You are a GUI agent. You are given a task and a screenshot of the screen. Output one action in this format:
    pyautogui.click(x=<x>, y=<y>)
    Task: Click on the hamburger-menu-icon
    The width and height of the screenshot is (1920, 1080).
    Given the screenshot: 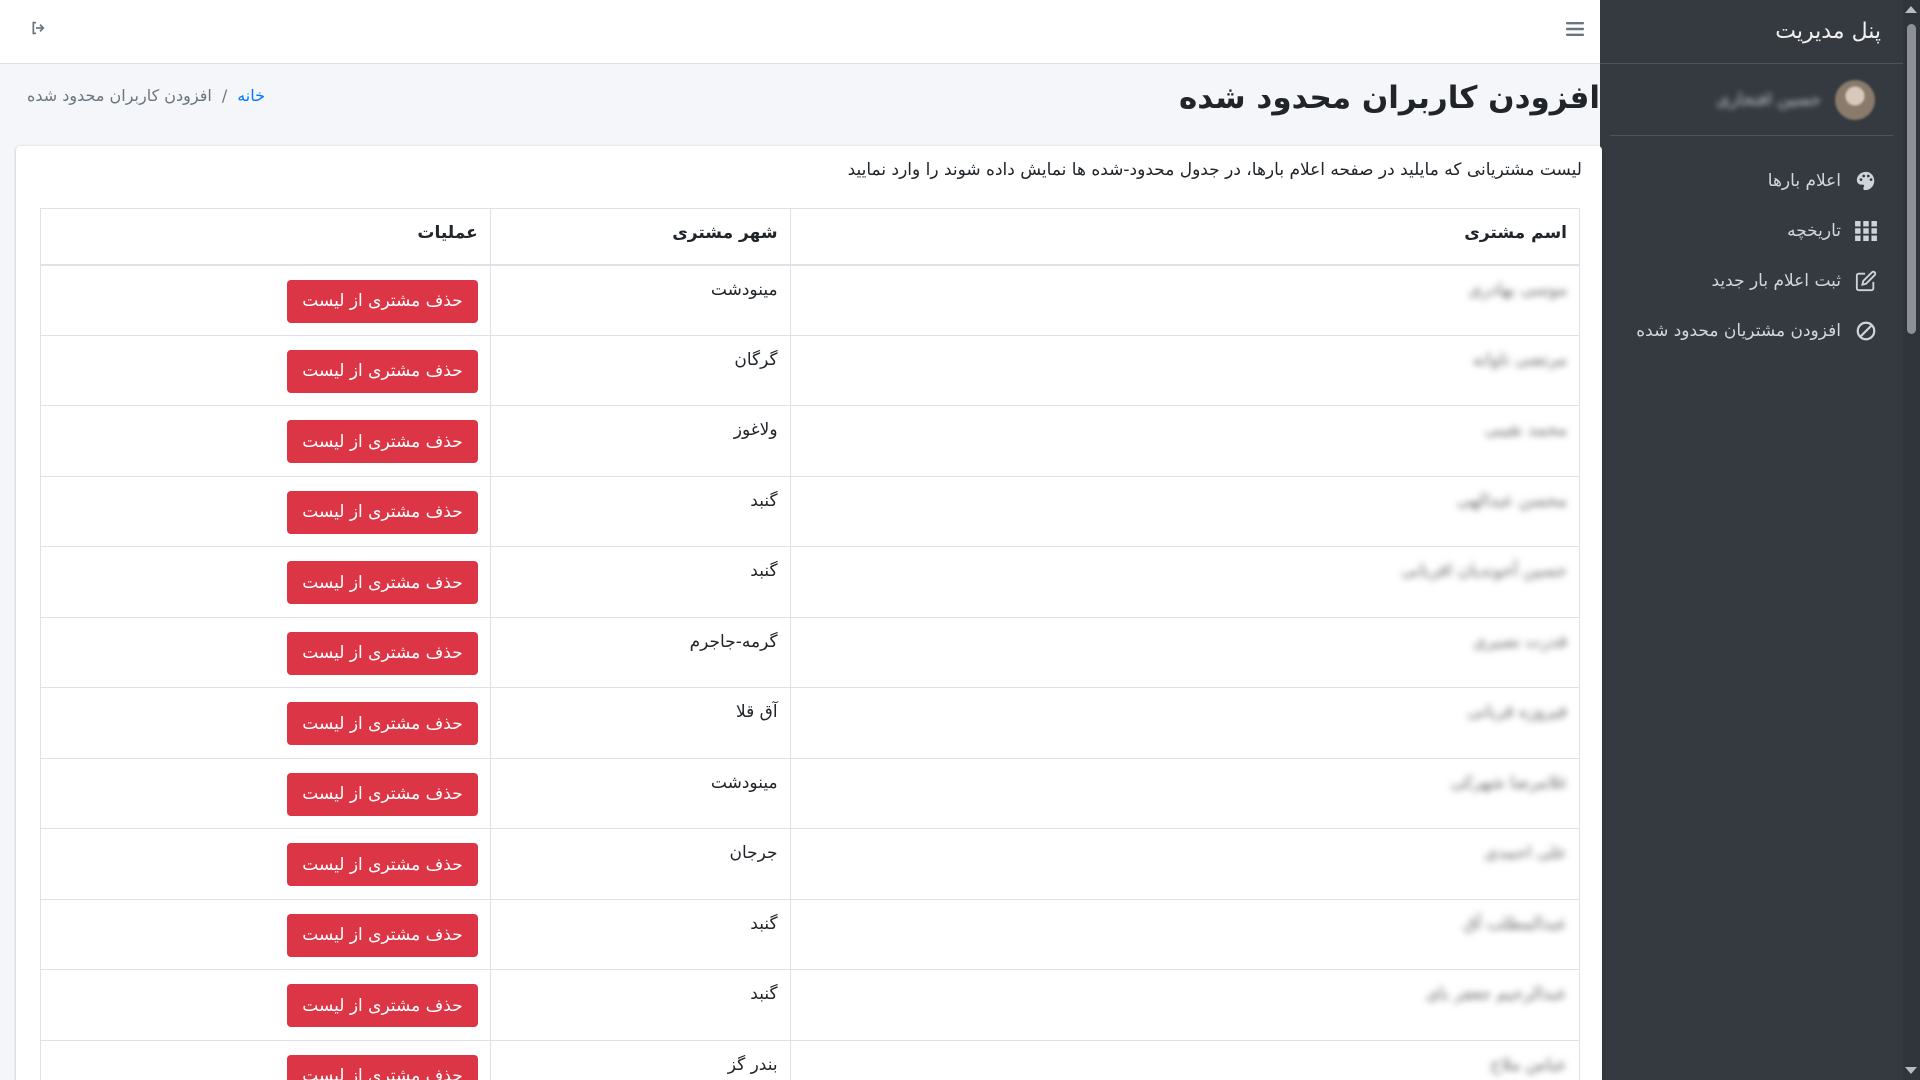 What is the action you would take?
    pyautogui.click(x=1572, y=32)
    